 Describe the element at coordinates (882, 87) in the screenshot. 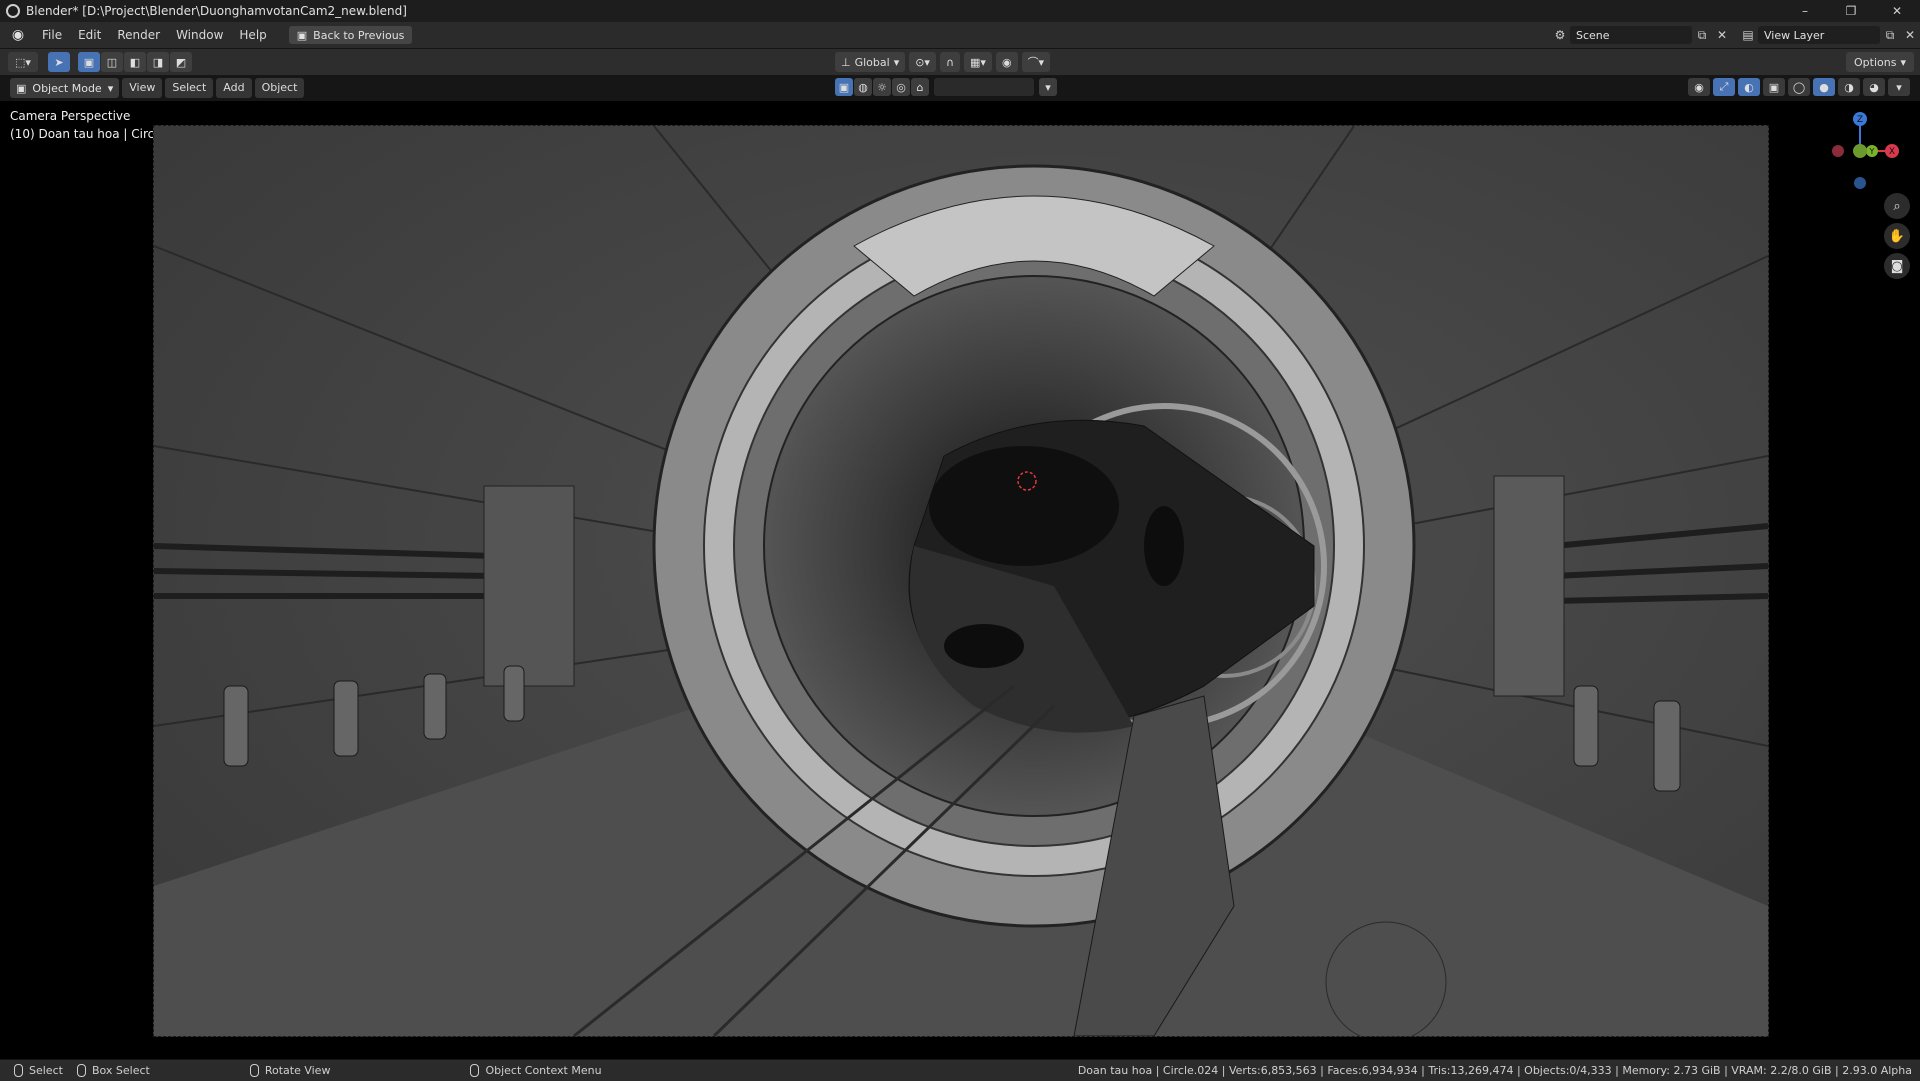

I see `filter-light-icon: ☼` at that location.